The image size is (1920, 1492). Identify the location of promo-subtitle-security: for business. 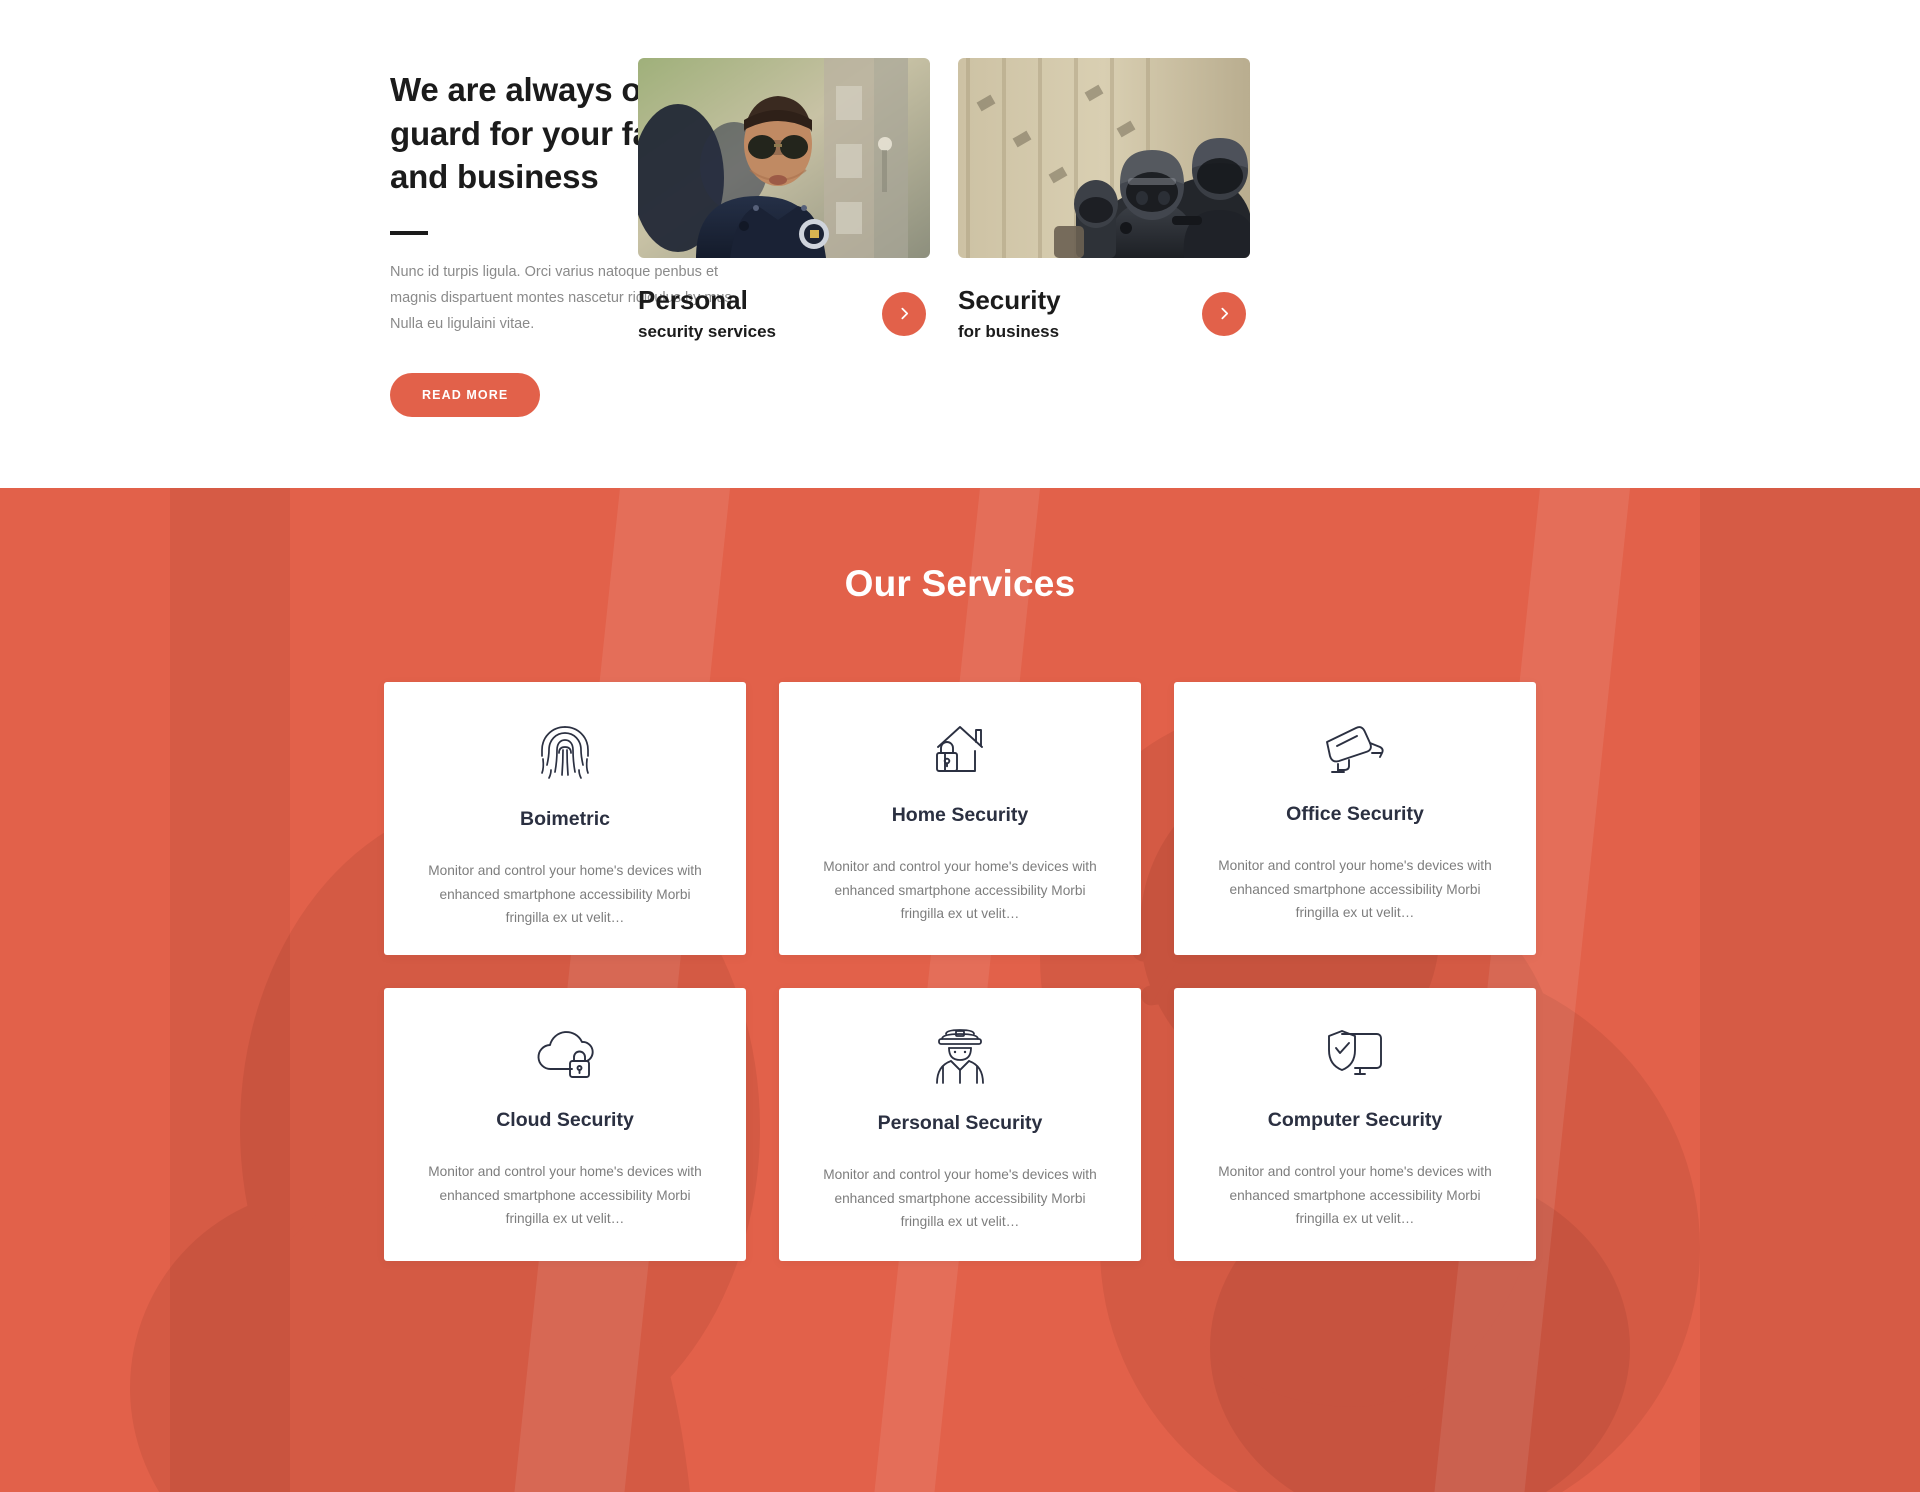
(1009, 331).